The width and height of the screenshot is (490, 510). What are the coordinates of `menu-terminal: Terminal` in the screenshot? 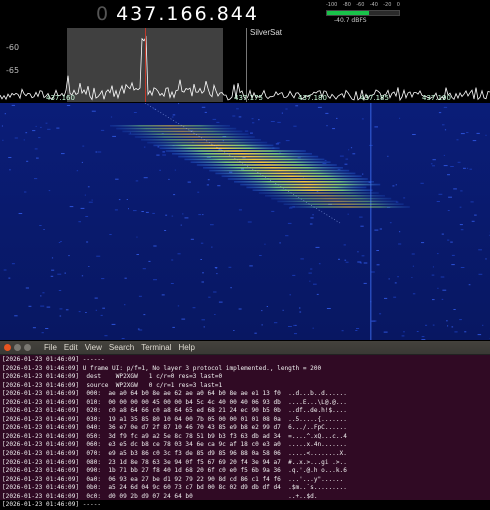 It's located at (156, 347).